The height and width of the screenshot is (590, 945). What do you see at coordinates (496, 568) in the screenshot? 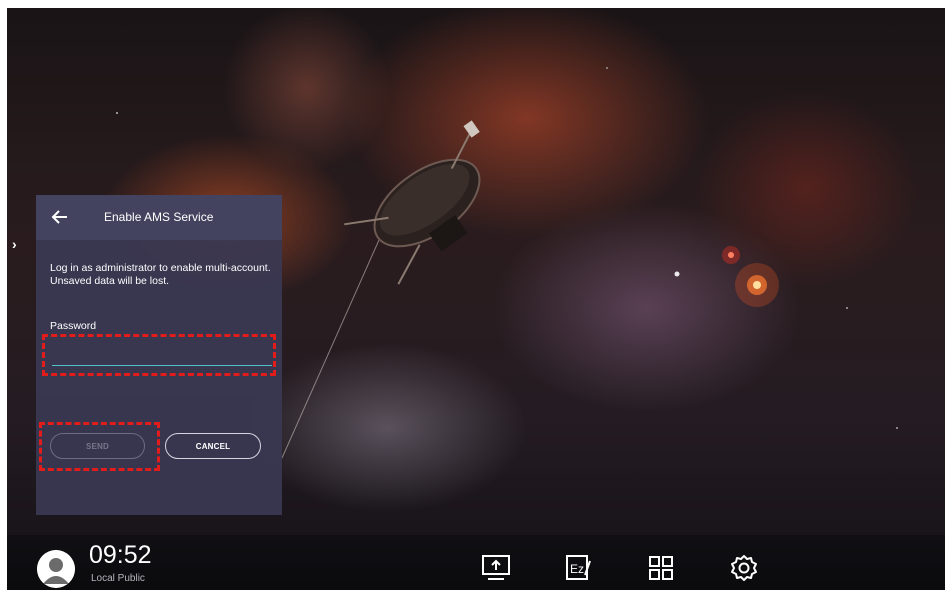
I see `screen-share-icon` at bounding box center [496, 568].